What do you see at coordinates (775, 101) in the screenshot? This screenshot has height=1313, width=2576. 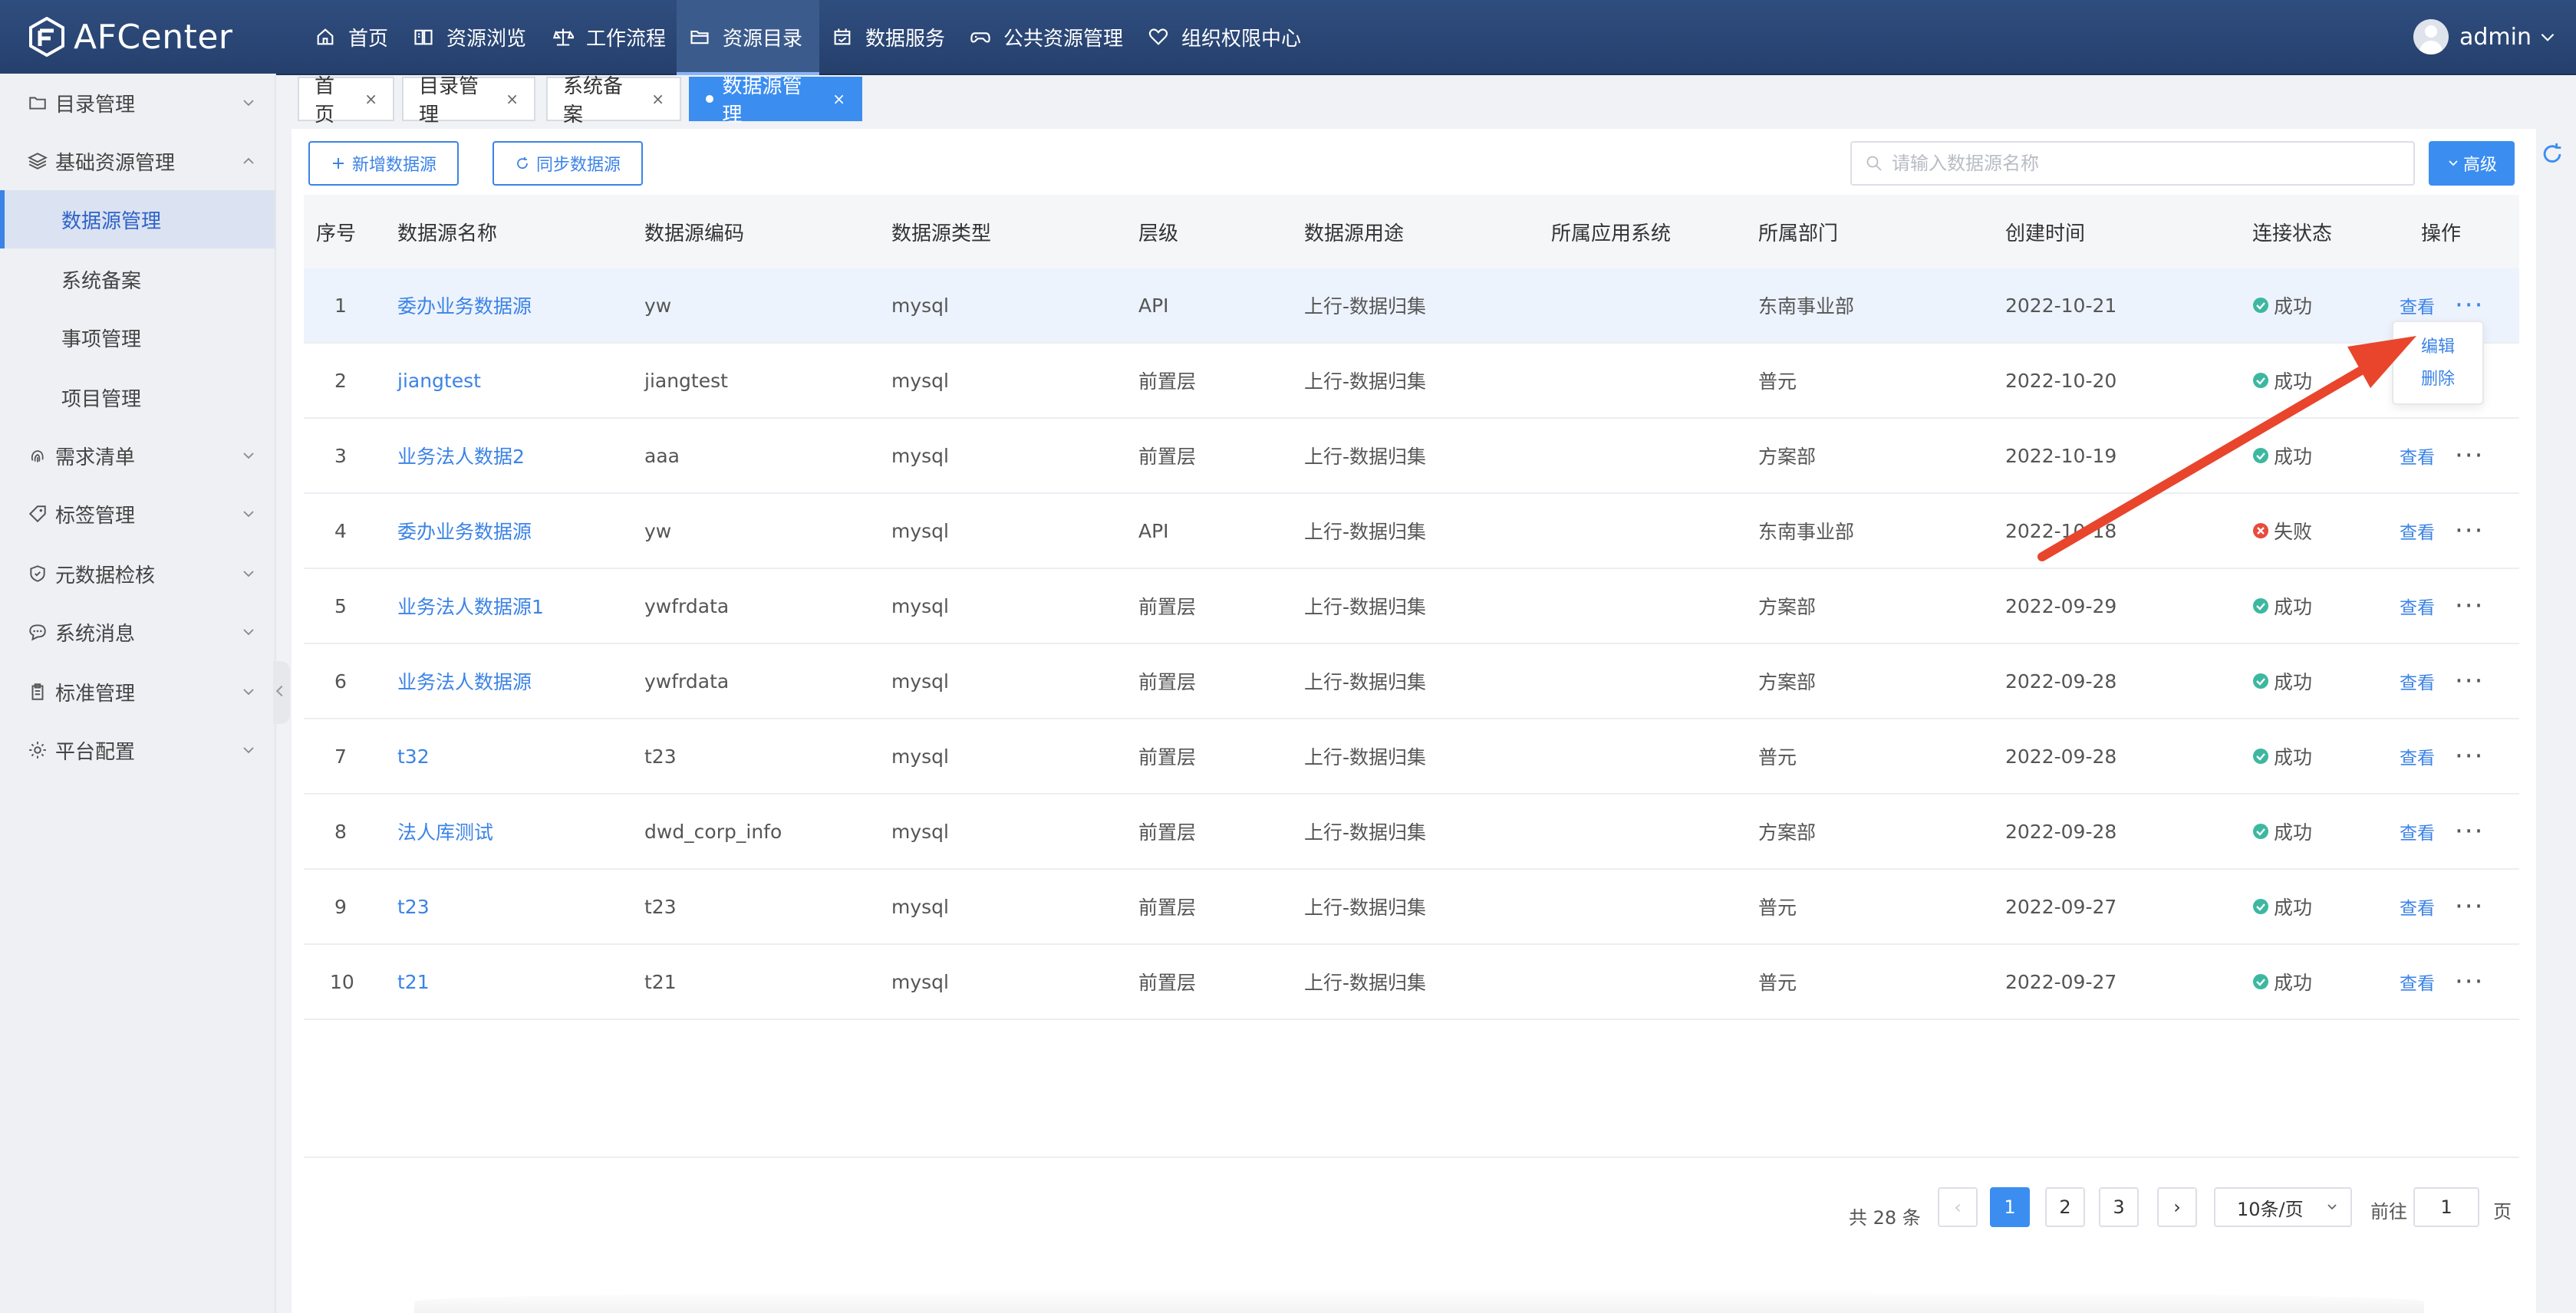 I see `tab-datasource-management: 数据源管理 ×` at bounding box center [775, 101].